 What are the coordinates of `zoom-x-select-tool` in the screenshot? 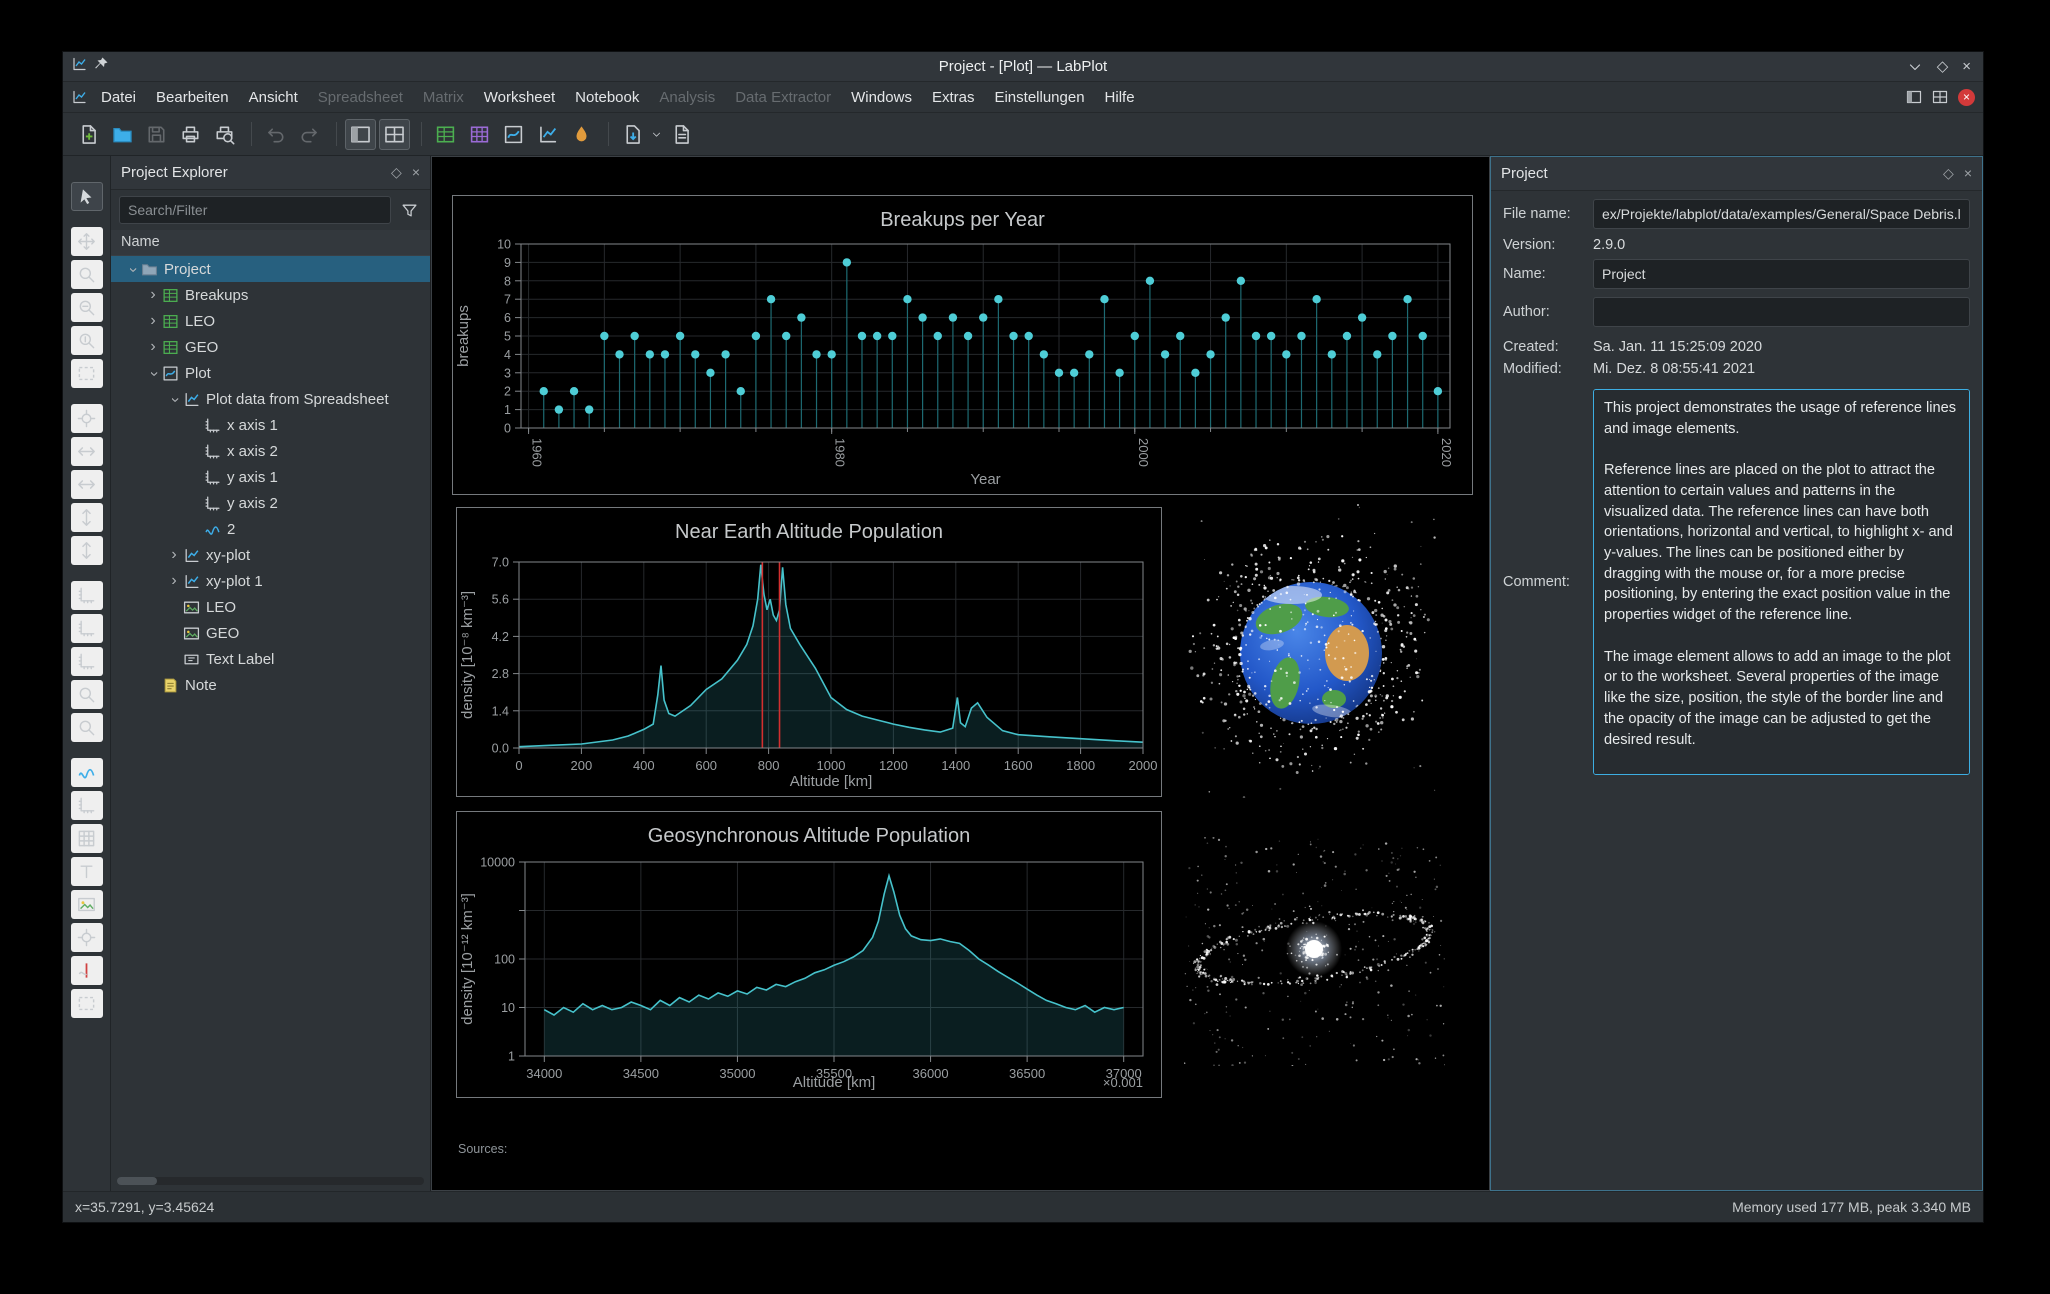 It's located at (86, 307).